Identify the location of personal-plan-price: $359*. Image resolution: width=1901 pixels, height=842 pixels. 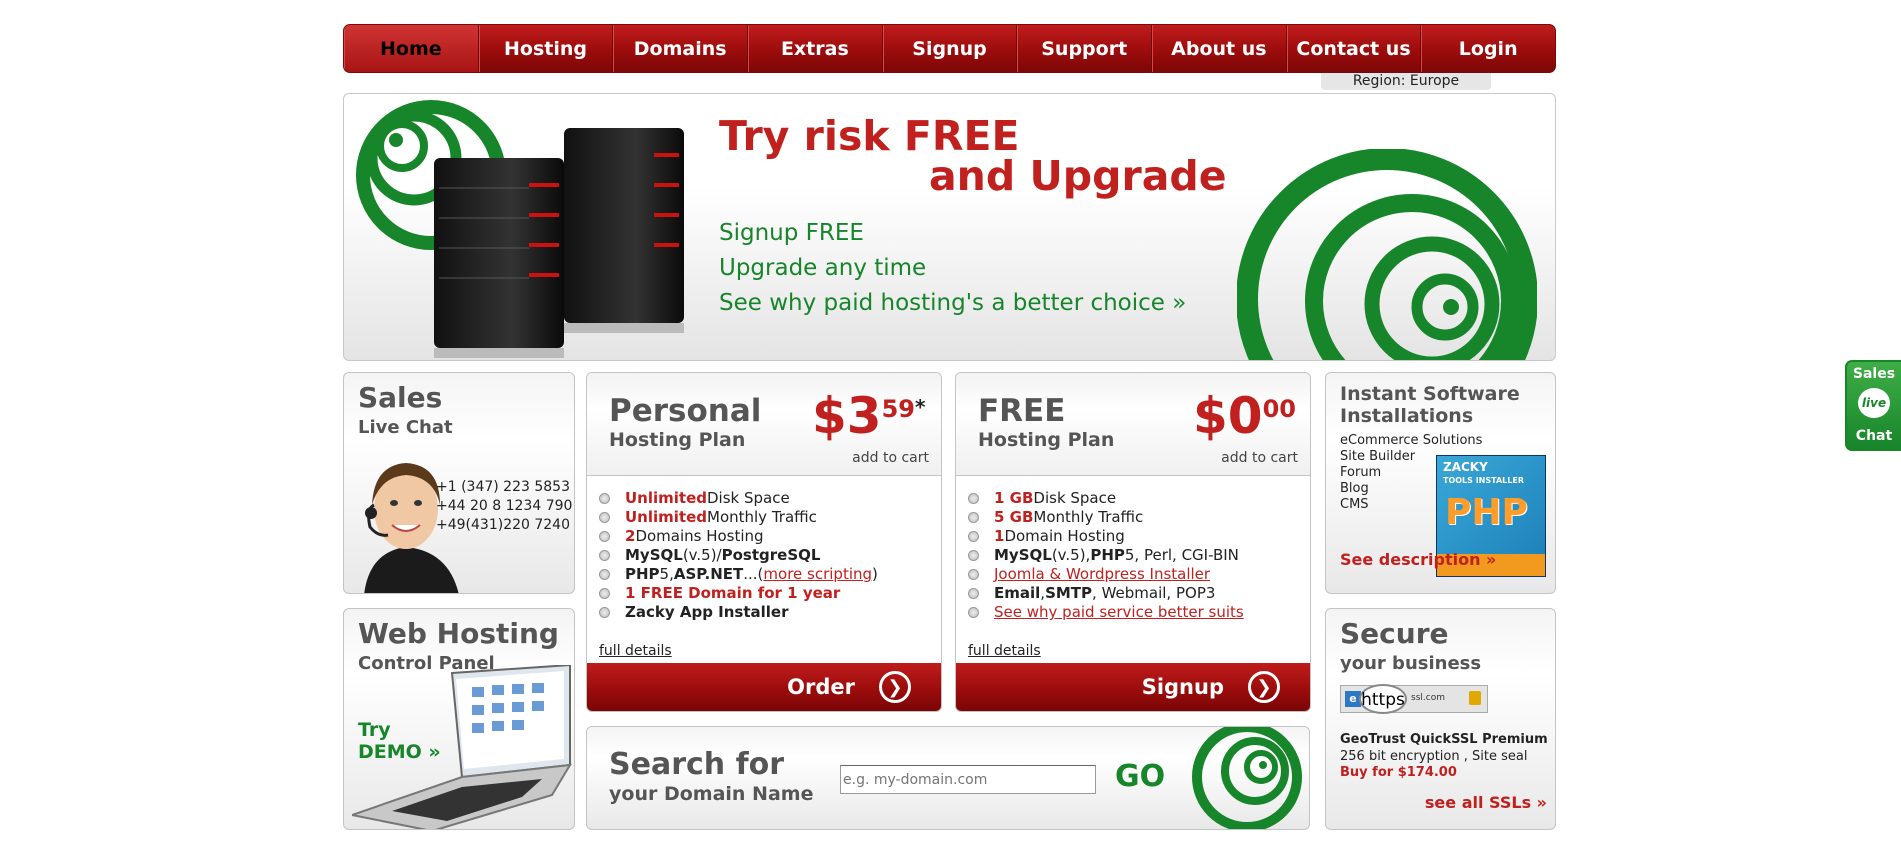
(869, 416).